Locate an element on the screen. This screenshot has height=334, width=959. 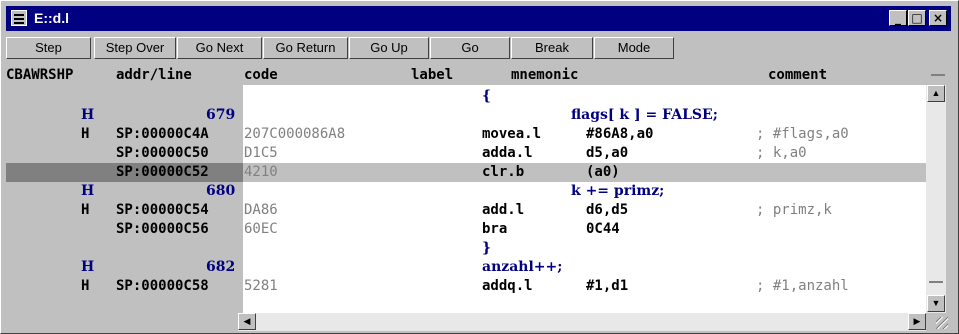
row-code: 60EC is located at coordinates (261, 229).